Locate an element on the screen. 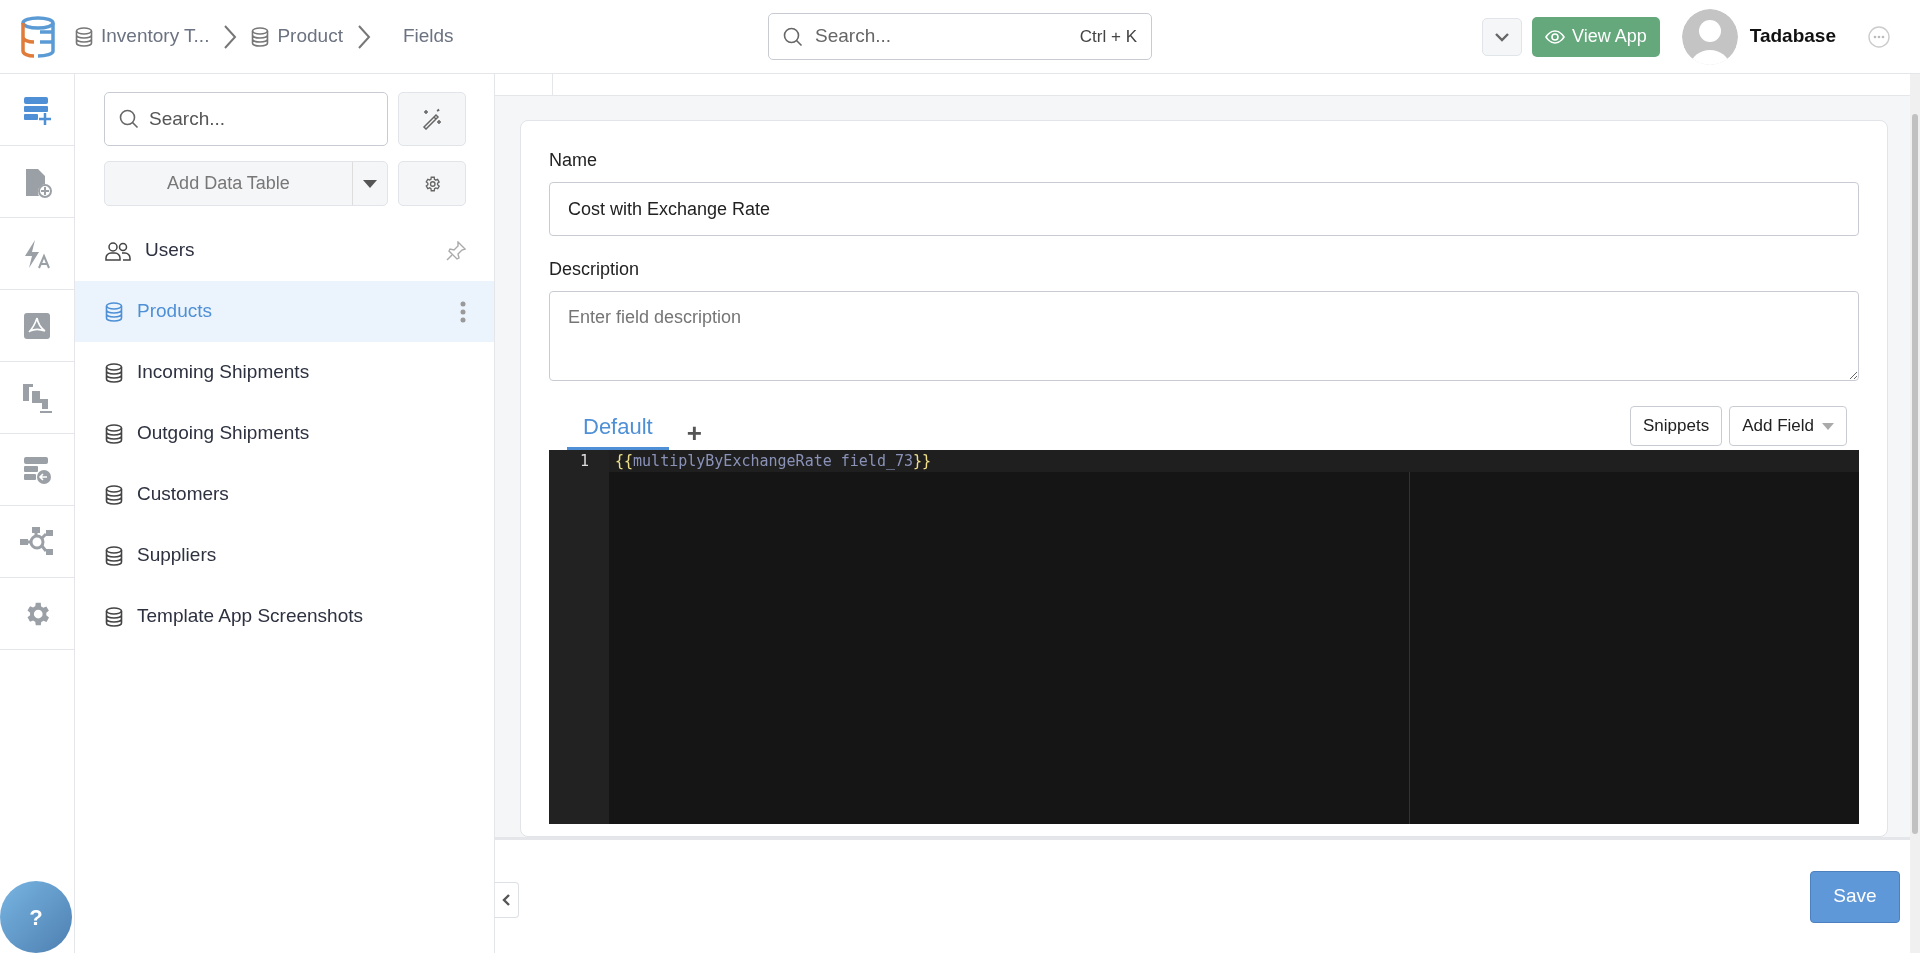 This screenshot has width=1920, height=953. name-label: Name is located at coordinates (573, 160).